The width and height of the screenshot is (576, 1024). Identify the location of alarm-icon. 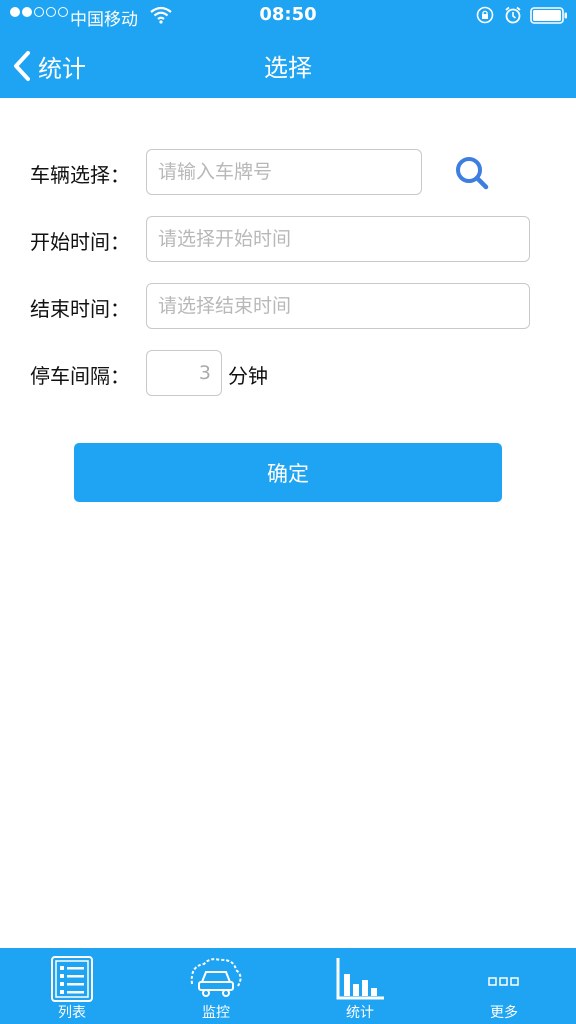
(513, 15).